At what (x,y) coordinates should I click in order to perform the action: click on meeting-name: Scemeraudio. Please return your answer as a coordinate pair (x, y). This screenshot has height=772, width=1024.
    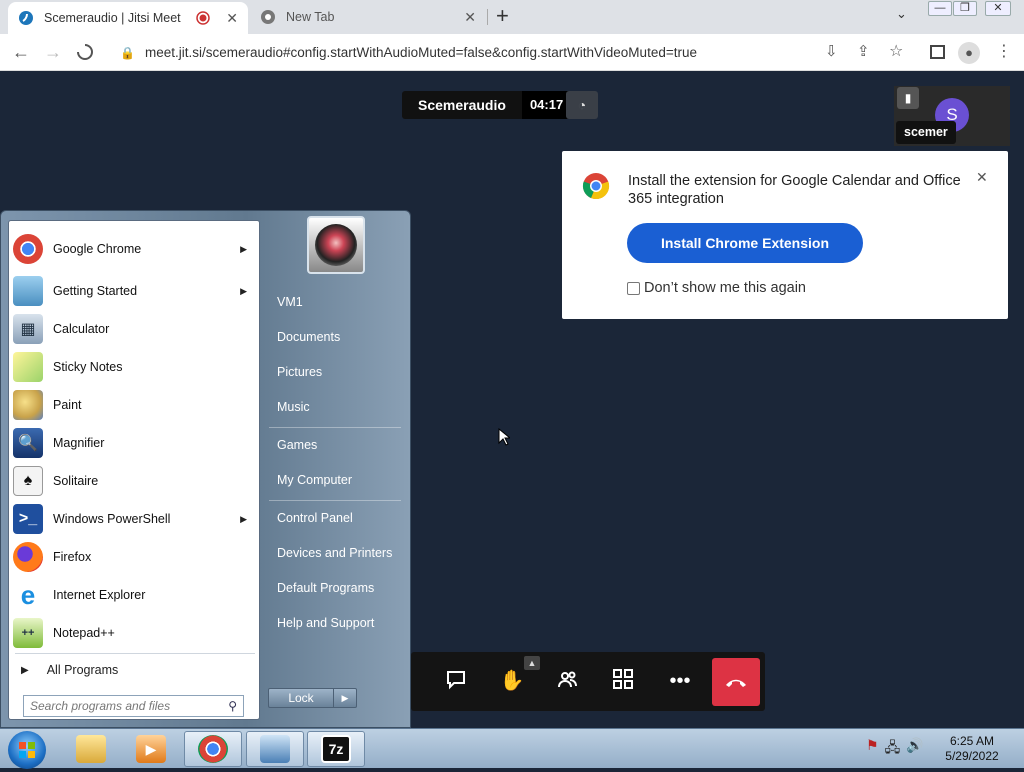
    Looking at the image, I should click on (462, 105).